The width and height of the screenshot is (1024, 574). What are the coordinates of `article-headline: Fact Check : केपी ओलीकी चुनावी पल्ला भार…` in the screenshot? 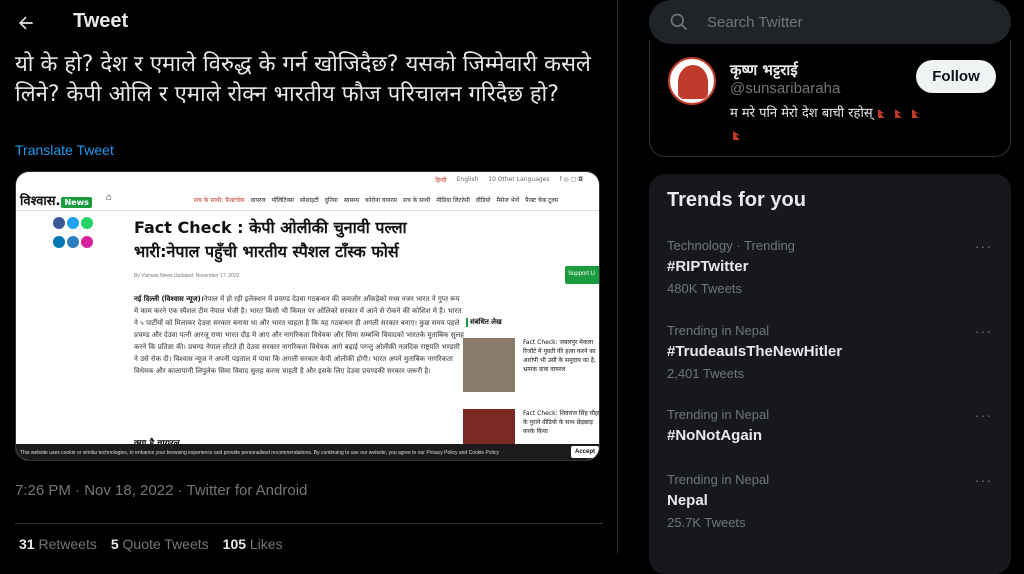 It's located at (270, 239).